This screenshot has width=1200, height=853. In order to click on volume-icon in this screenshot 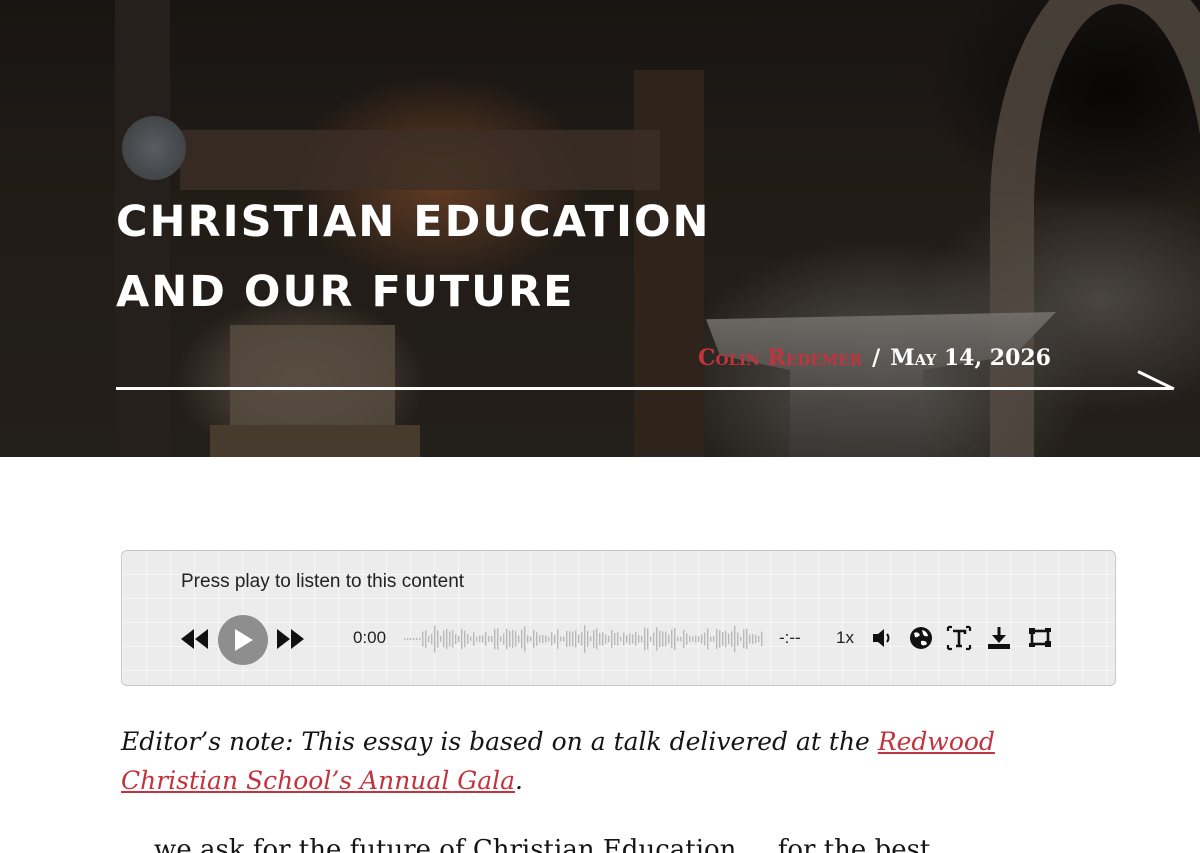, I will do `click(883, 638)`.